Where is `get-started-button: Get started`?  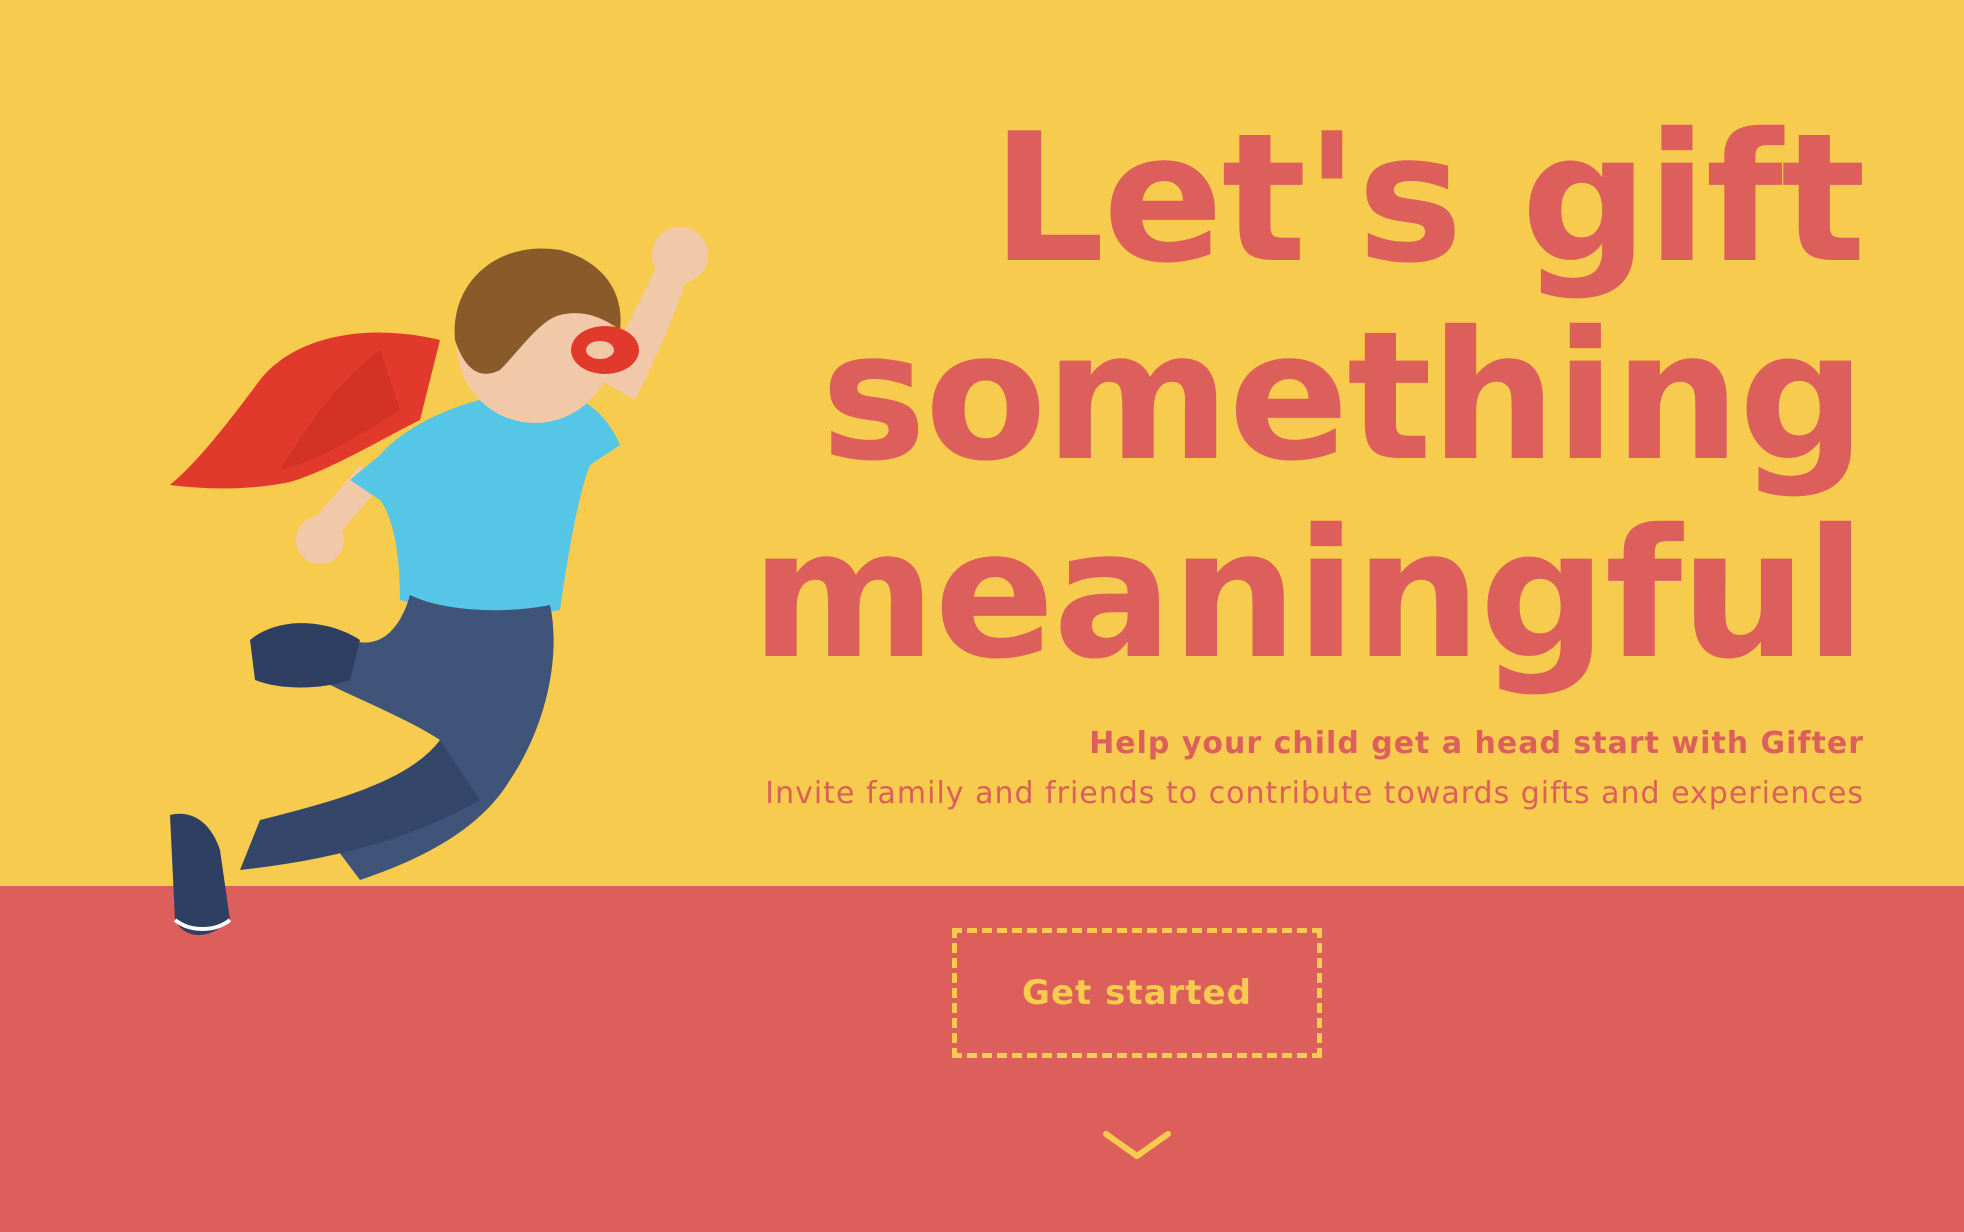
get-started-button: Get started is located at coordinates (1137, 993).